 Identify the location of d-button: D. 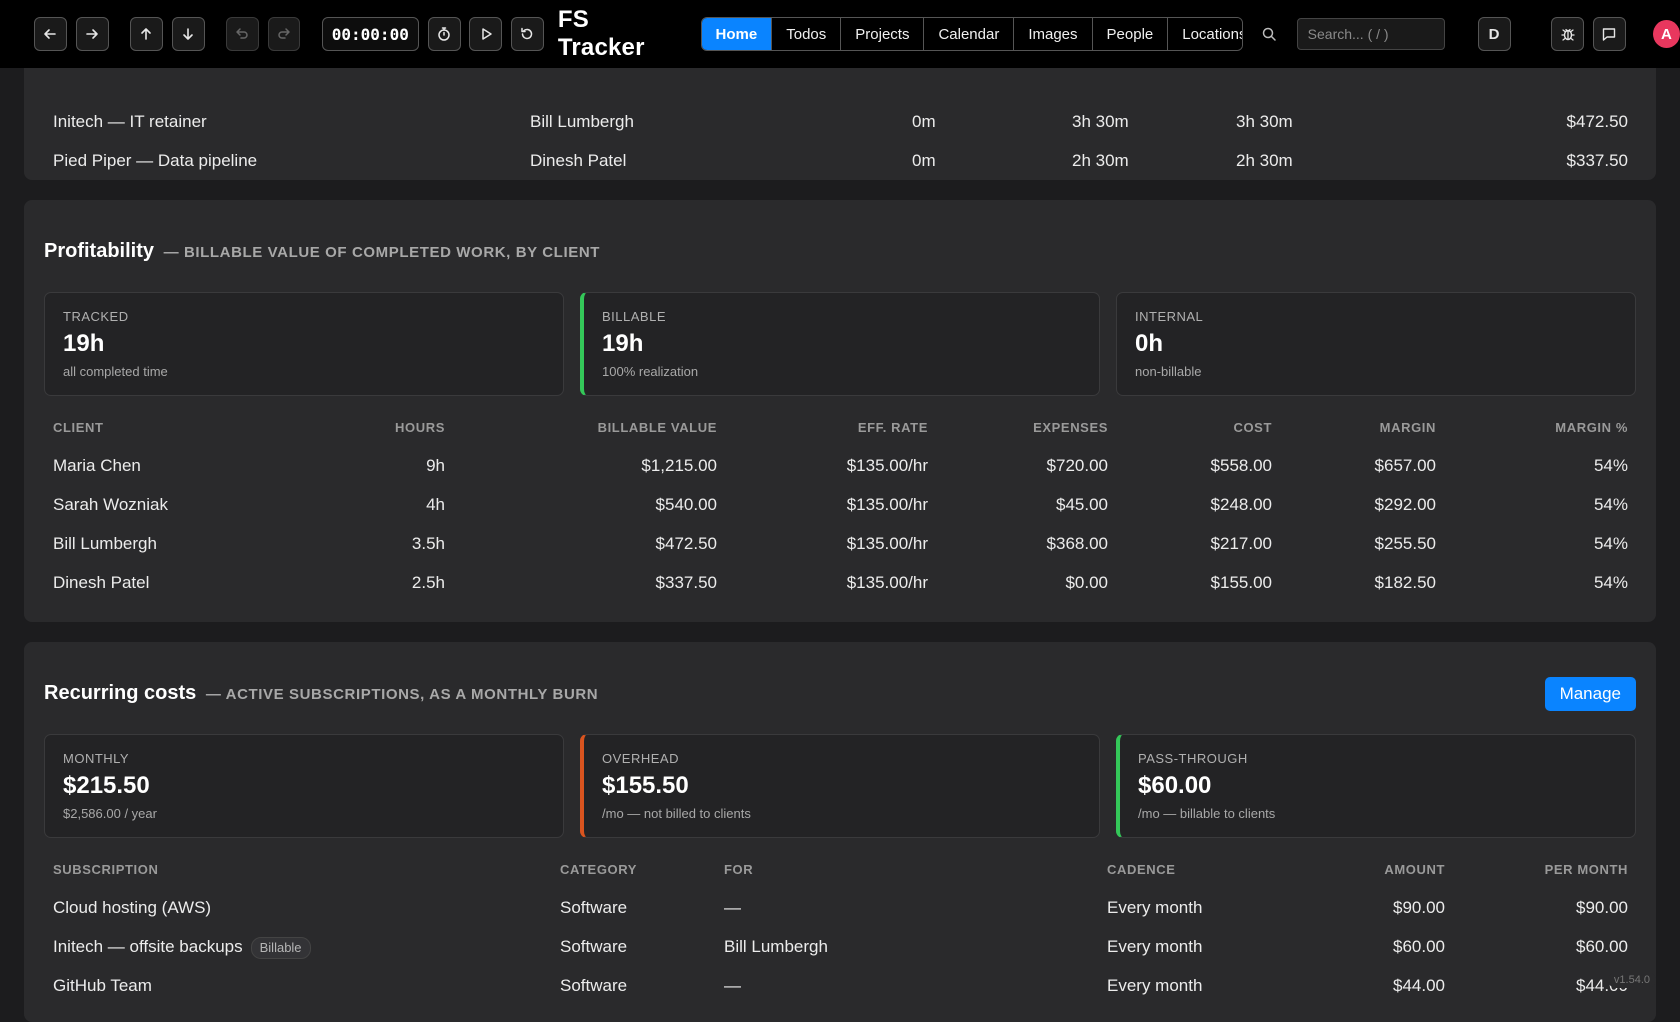
(1494, 34).